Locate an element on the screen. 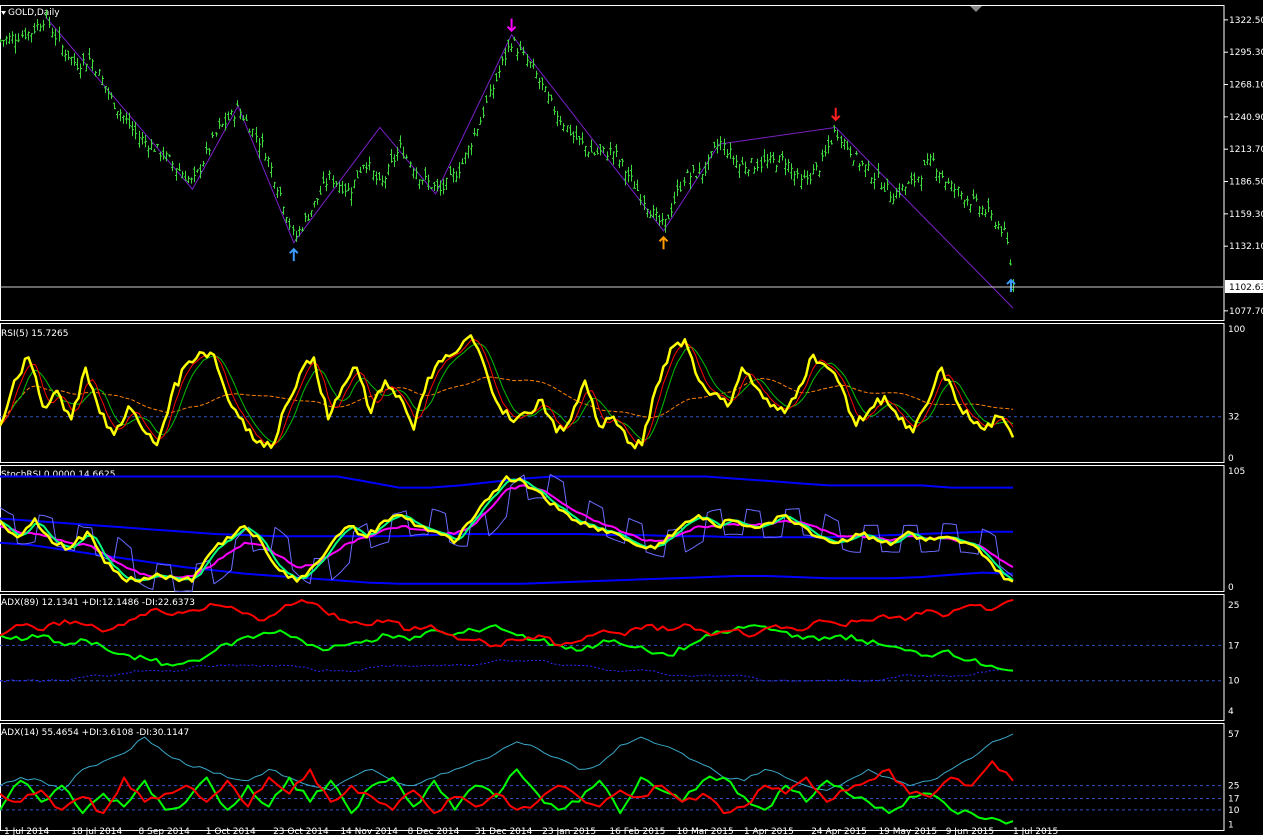 This screenshot has width=1263, height=835. time-axis-label: 8 Dec 2014 is located at coordinates (434, 831).